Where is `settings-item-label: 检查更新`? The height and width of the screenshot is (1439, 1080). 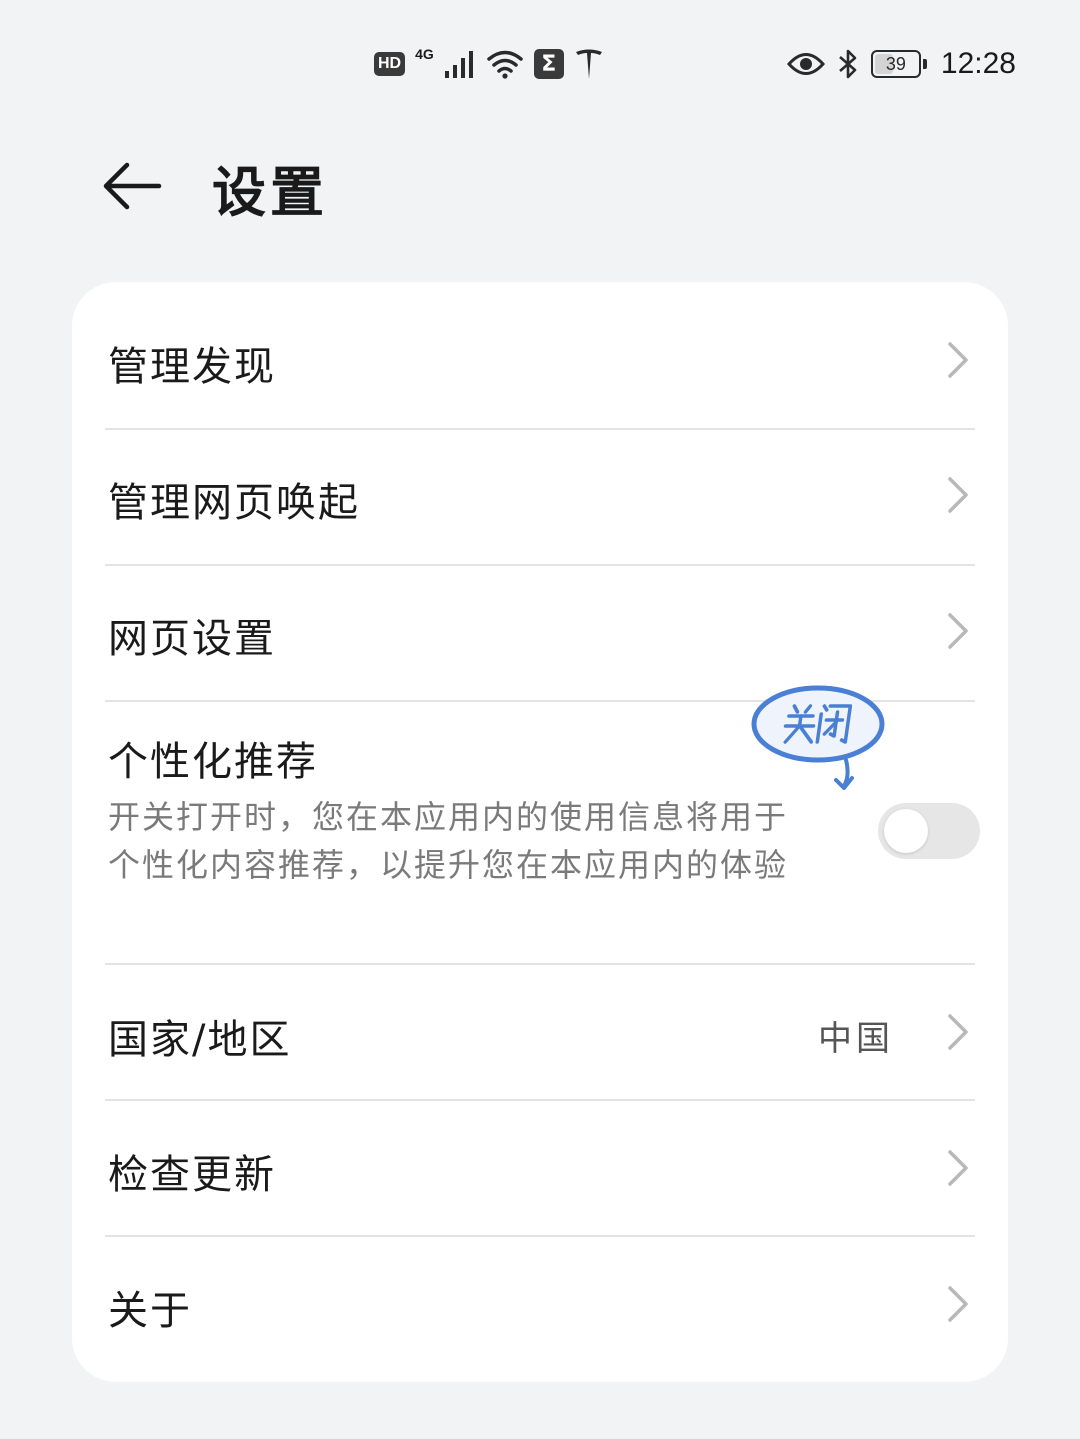 settings-item-label: 检查更新 is located at coordinates (192, 1175).